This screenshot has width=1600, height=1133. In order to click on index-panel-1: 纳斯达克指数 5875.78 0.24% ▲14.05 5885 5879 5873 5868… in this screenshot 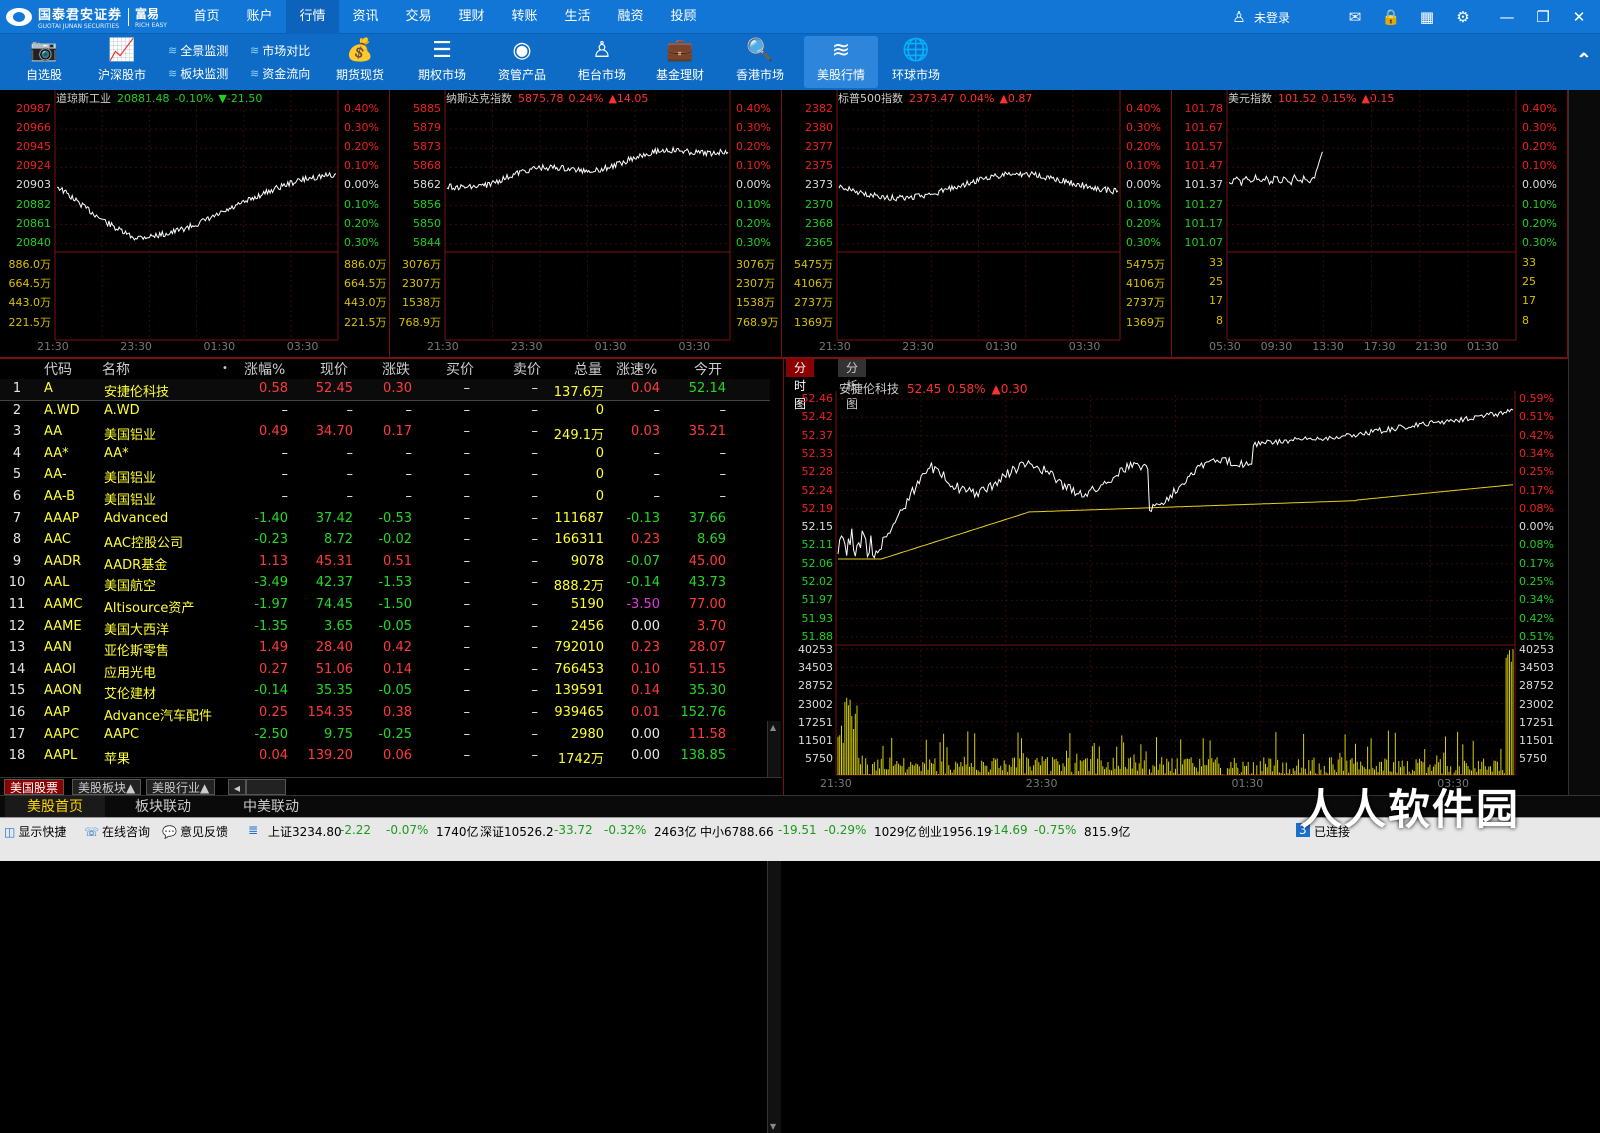, I will do `click(586, 224)`.